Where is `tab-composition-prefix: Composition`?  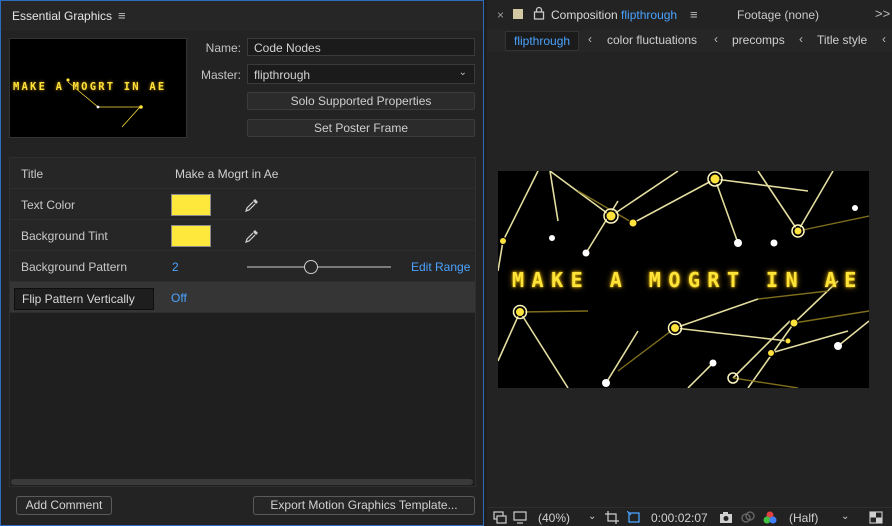
tab-composition-prefix: Composition is located at coordinates (584, 15).